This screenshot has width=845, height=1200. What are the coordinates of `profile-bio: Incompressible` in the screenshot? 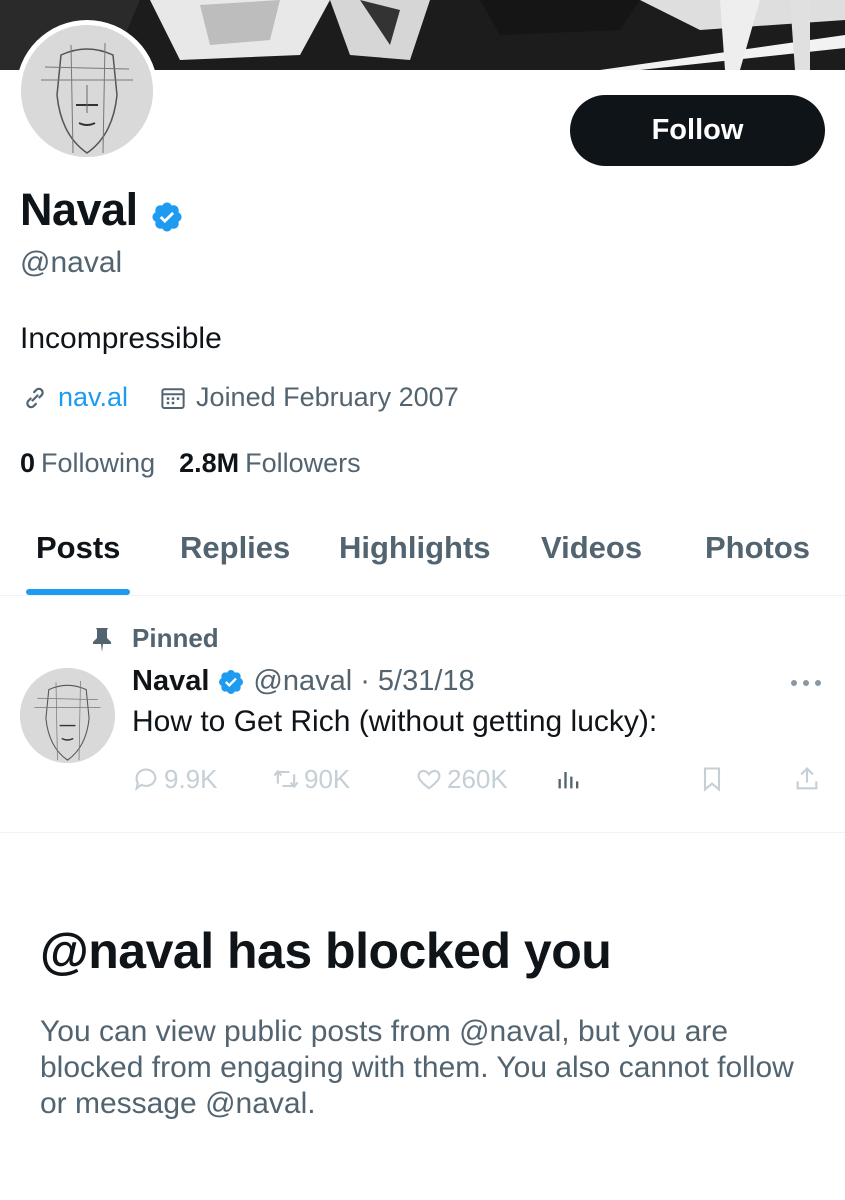 It's located at (121, 338).